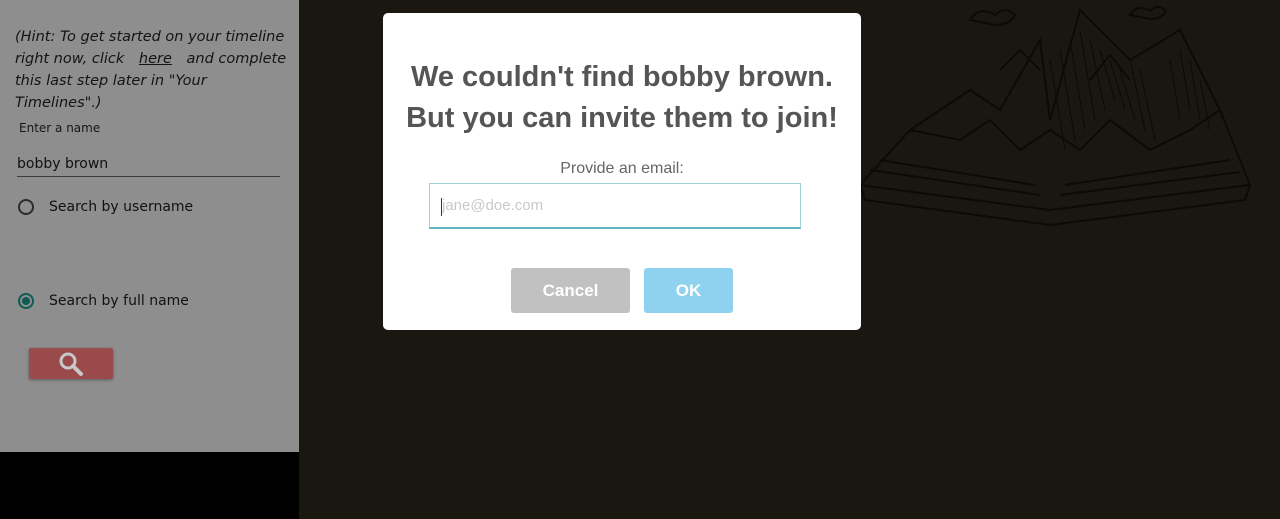 This screenshot has width=1280, height=519. What do you see at coordinates (622, 118) in the screenshot?
I see `dialog-title-line-2: But you can invite them to join!` at bounding box center [622, 118].